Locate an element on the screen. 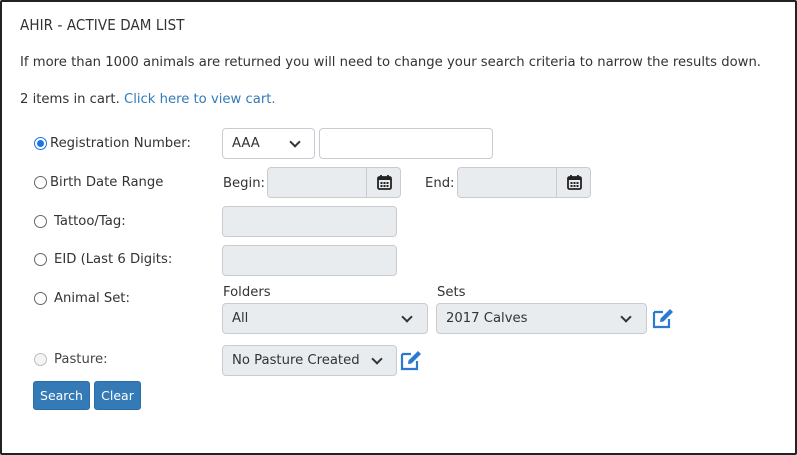 This screenshot has width=797, height=455. end-date-input is located at coordinates (507, 182).